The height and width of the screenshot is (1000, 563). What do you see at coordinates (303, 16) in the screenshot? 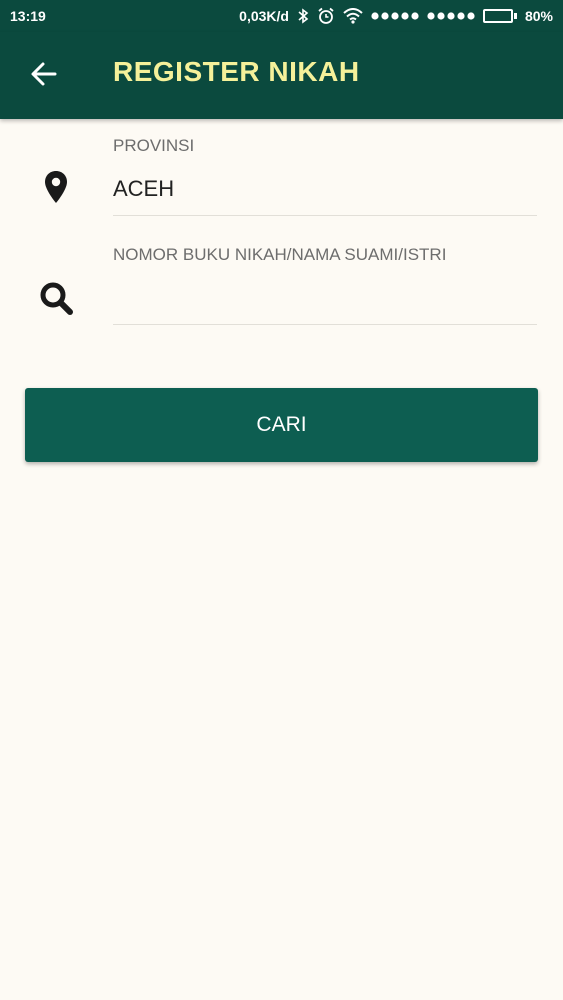
I see `bluetooth-icon` at bounding box center [303, 16].